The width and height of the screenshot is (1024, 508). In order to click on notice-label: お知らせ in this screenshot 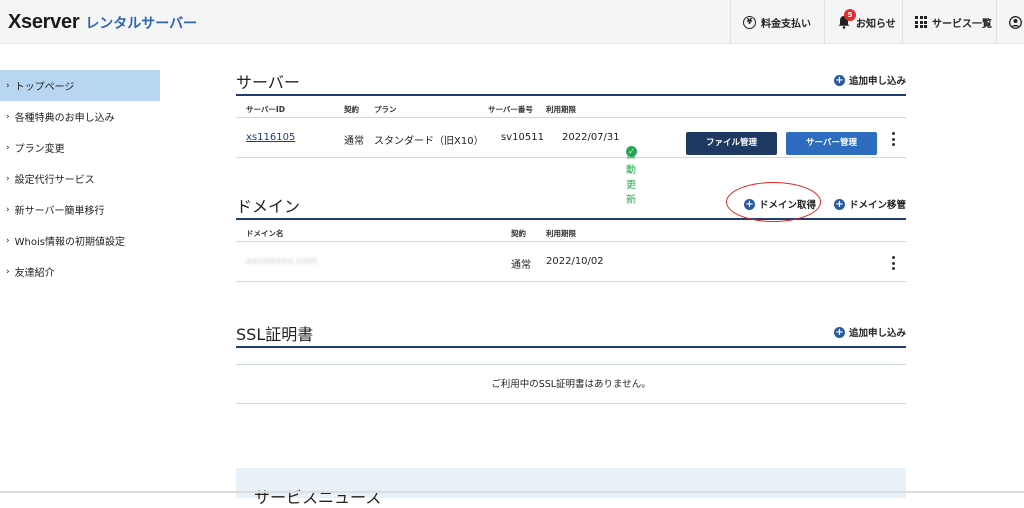, I will do `click(876, 24)`.